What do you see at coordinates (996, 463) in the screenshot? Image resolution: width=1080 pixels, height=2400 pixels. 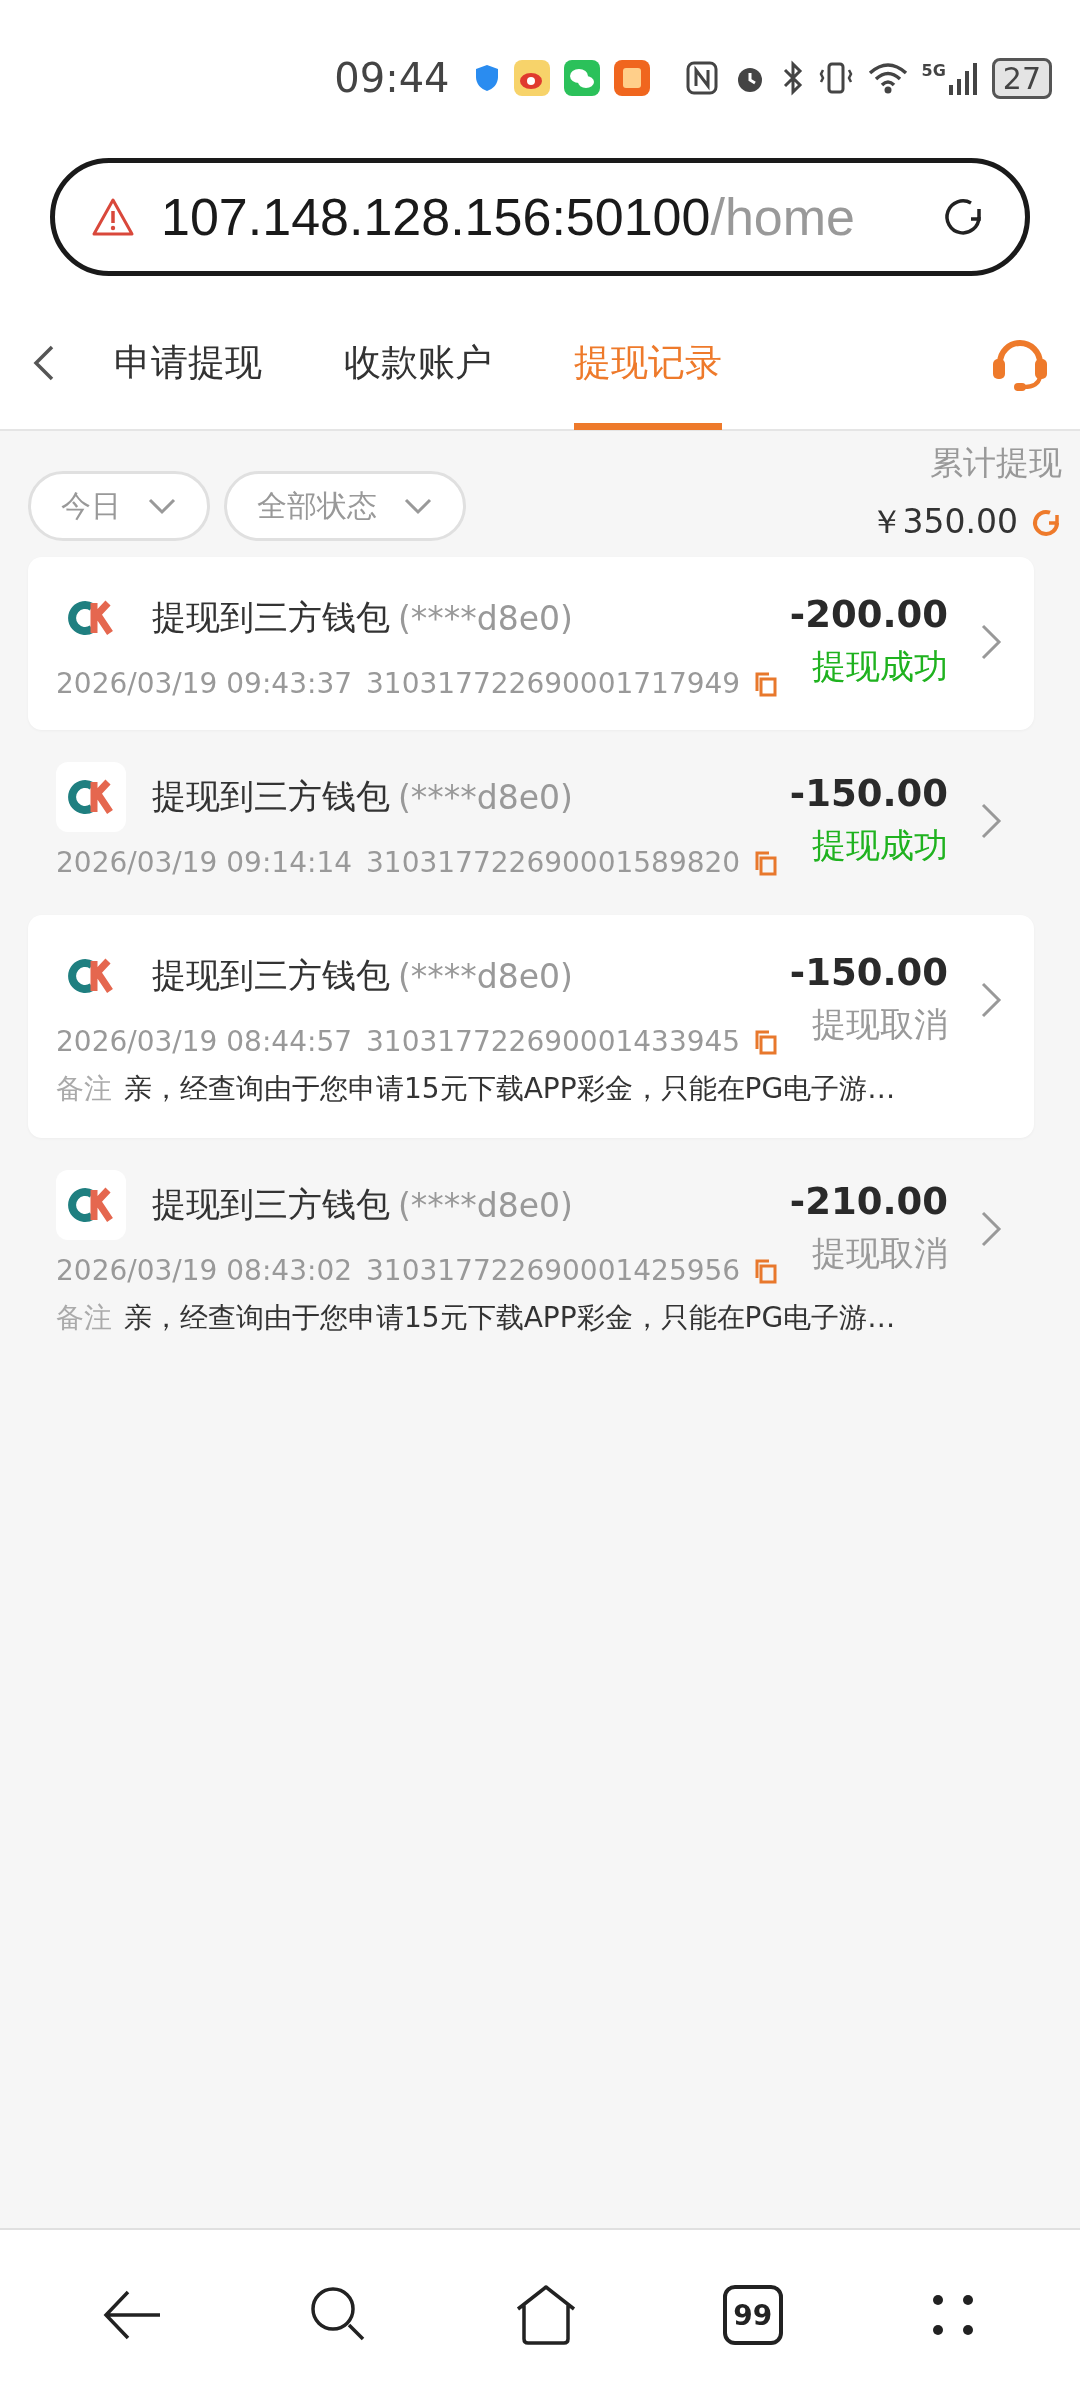 I see `total-label: 累计提现` at bounding box center [996, 463].